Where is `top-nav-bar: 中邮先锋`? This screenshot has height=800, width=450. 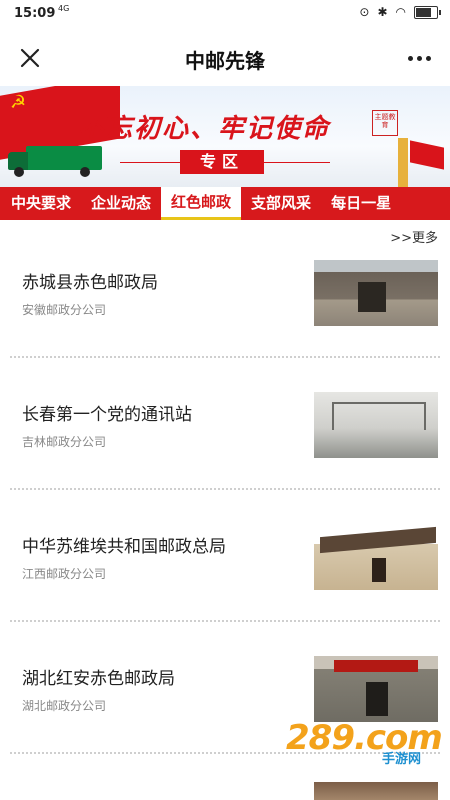
top-nav-bar: 中邮先锋 is located at coordinates (225, 57).